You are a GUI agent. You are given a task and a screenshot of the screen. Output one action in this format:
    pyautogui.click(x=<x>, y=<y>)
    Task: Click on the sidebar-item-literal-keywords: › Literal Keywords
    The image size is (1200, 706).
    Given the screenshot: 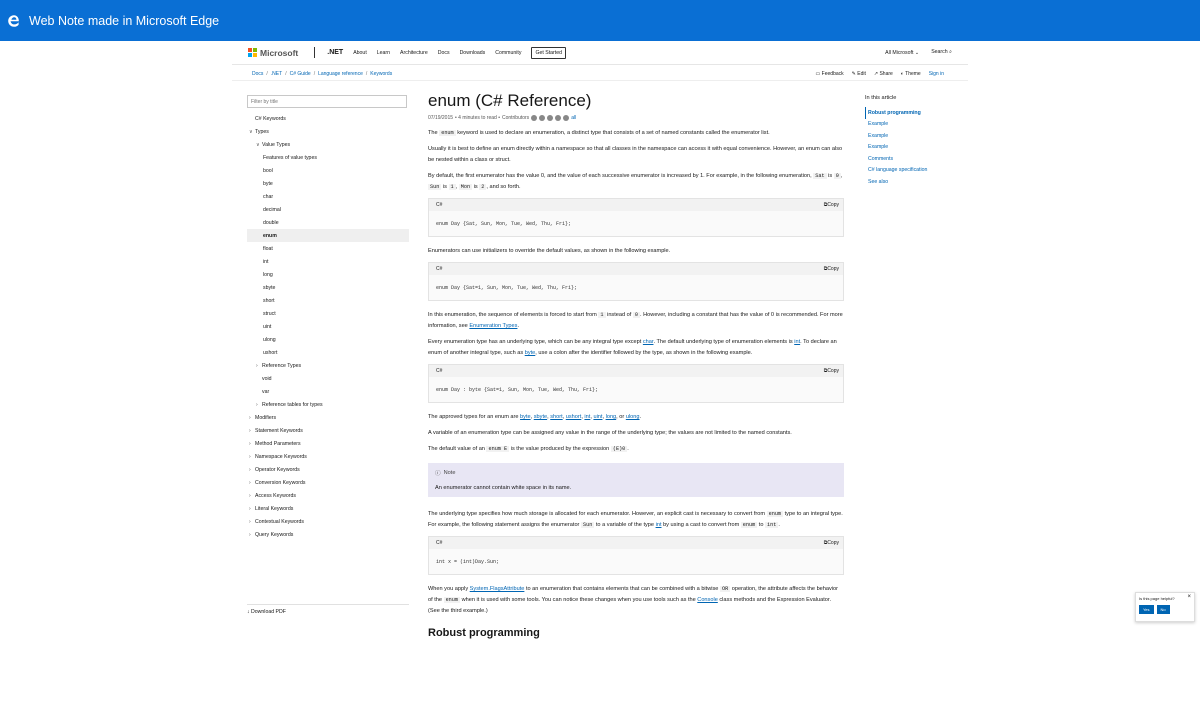 What is the action you would take?
    pyautogui.click(x=328, y=508)
    